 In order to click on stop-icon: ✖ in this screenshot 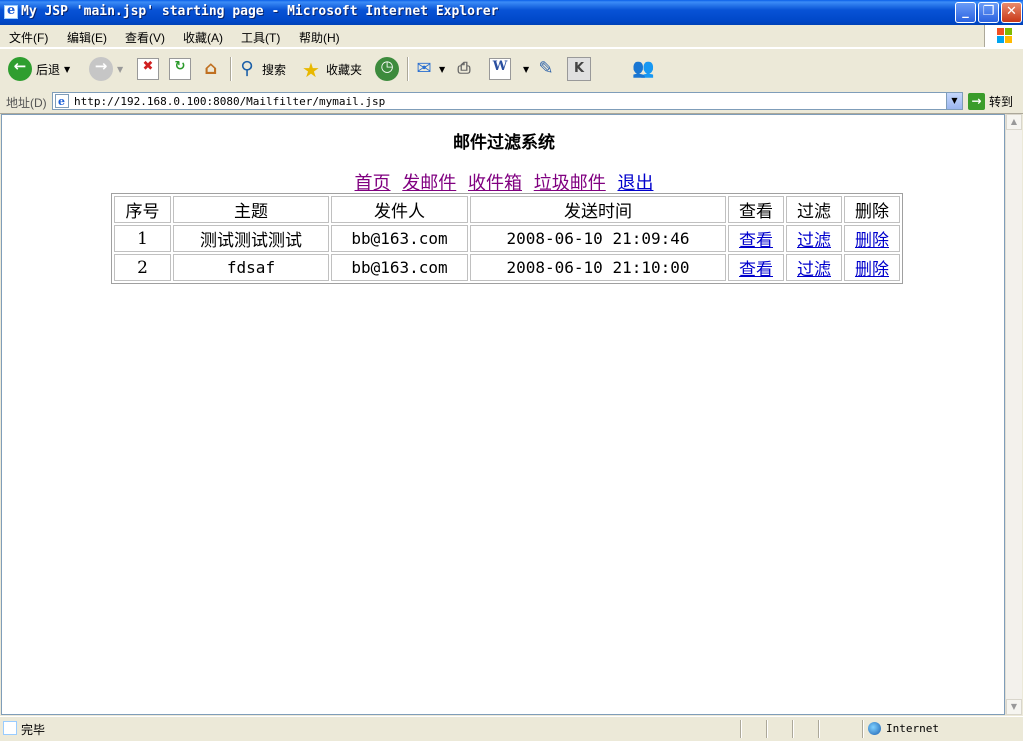, I will do `click(148, 69)`.